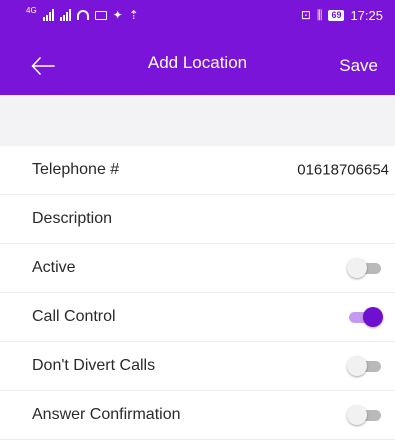 The width and height of the screenshot is (395, 440). I want to click on call-control-toggle, so click(365, 317).